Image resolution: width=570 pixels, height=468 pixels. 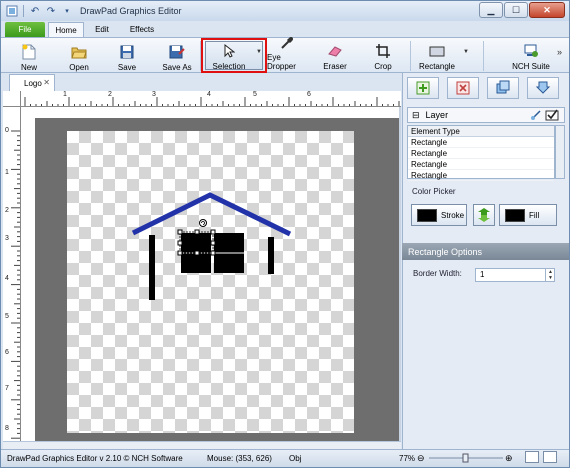 What do you see at coordinates (335, 51) in the screenshot?
I see `eraser-icon` at bounding box center [335, 51].